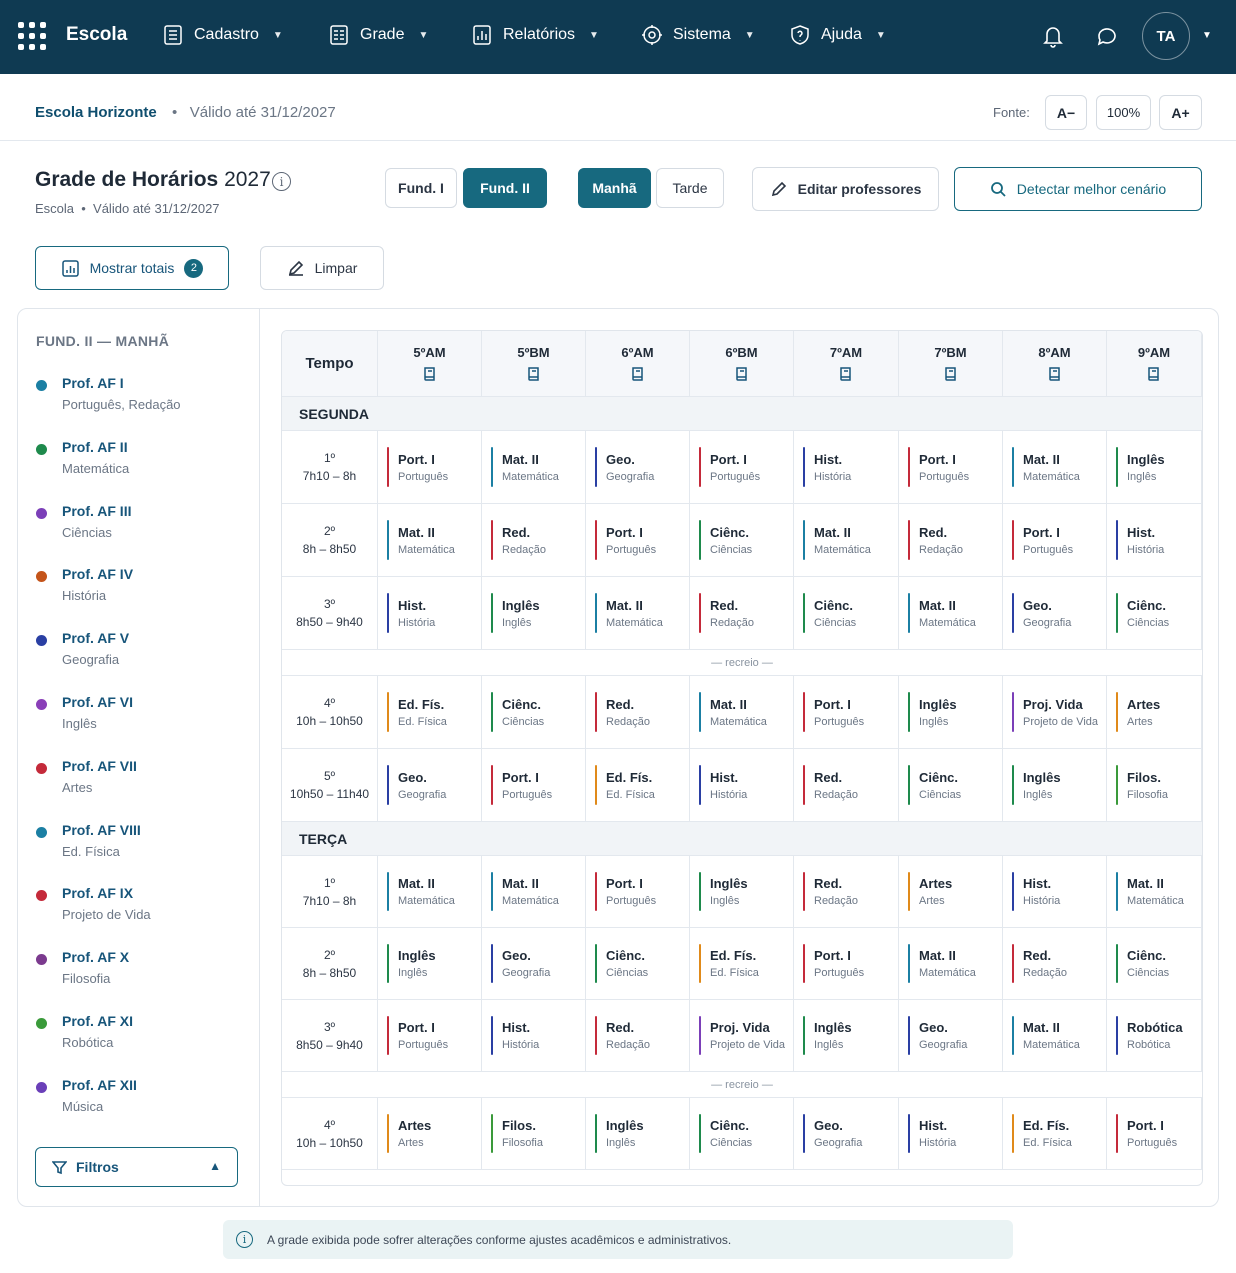  I want to click on class-column-header: 5ºAM, so click(430, 364).